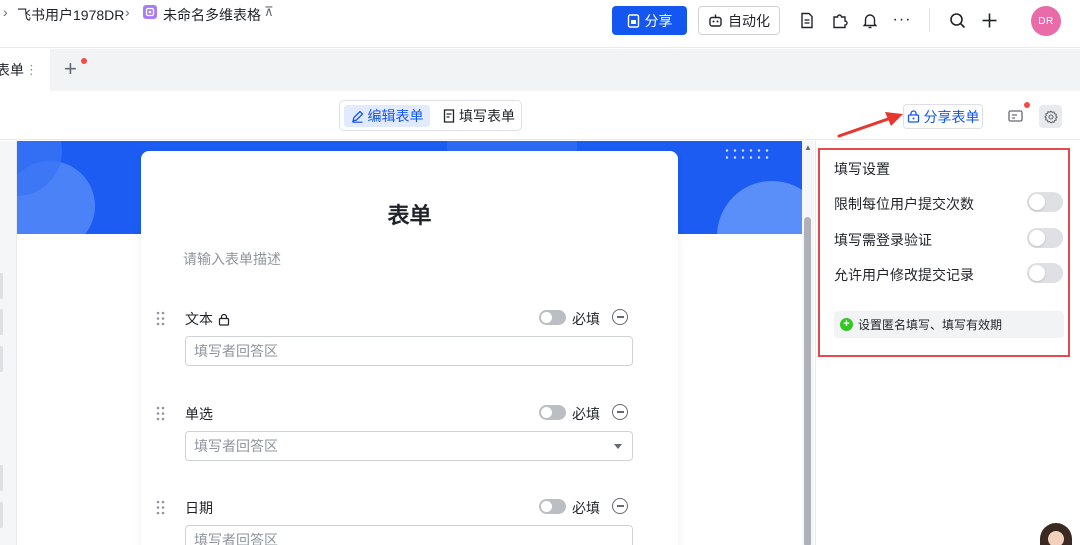  I want to click on allow-edit-toggle, so click(1045, 273).